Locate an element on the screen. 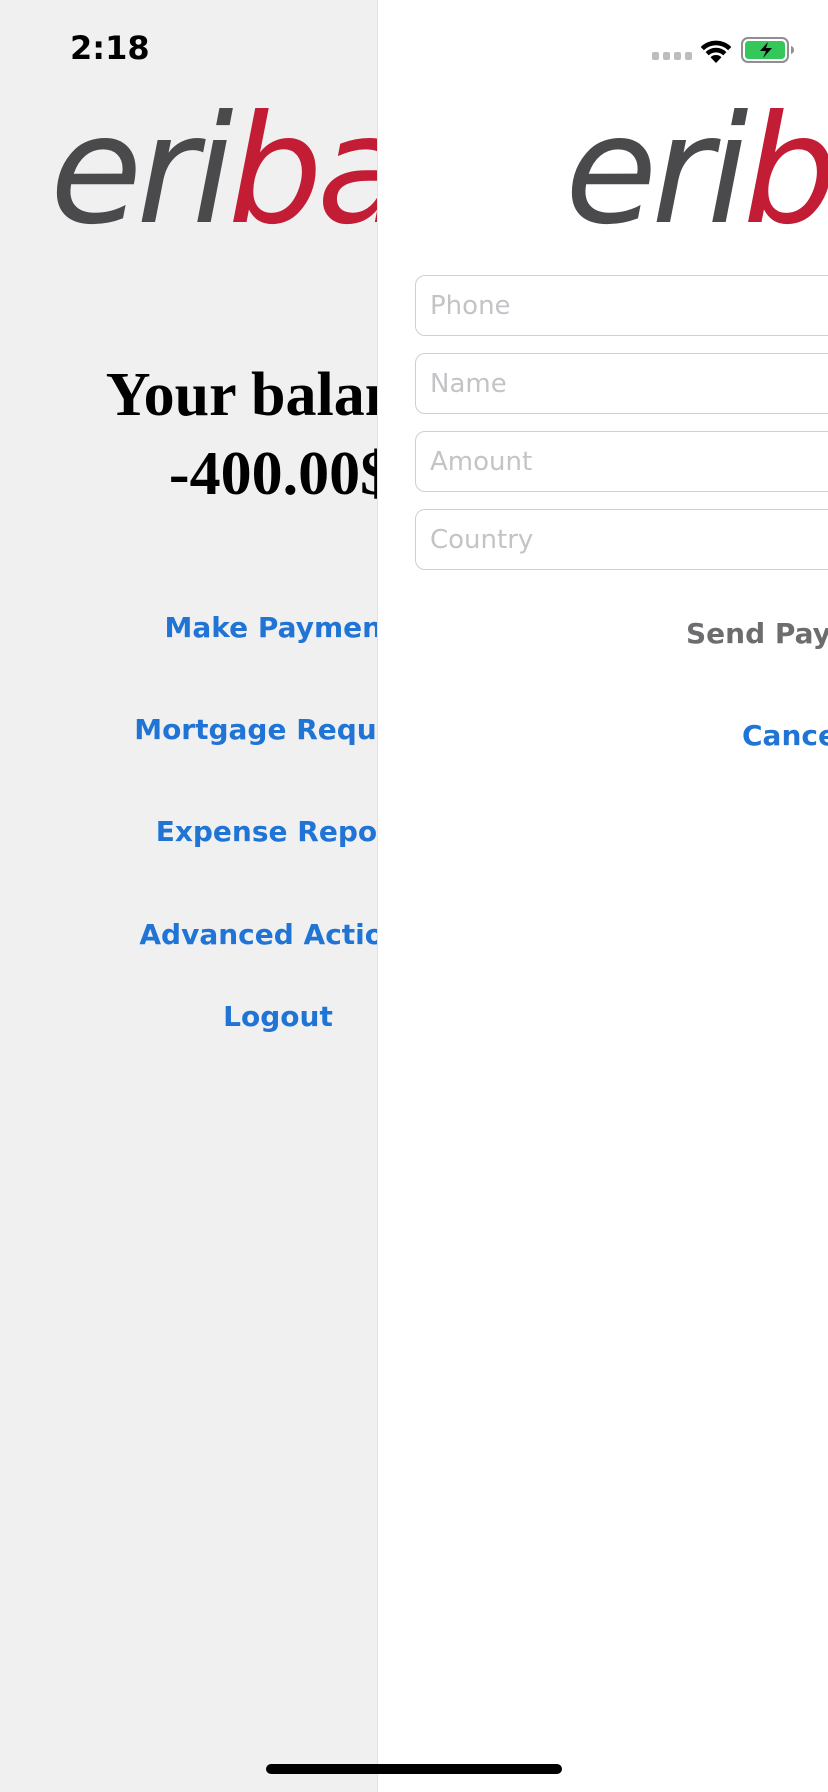 The width and height of the screenshot is (828, 1792). expense-report-button: Expense Report is located at coordinates (188, 832).